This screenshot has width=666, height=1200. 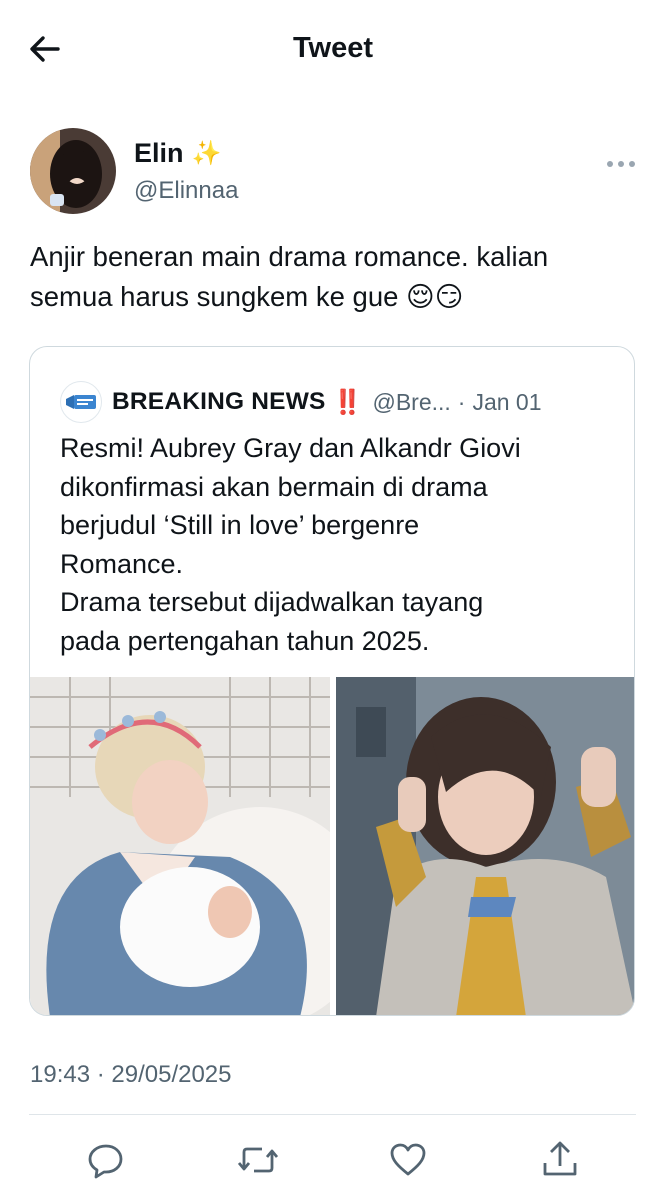 What do you see at coordinates (507, 401) in the screenshot?
I see `quoted-date: Jan 01` at bounding box center [507, 401].